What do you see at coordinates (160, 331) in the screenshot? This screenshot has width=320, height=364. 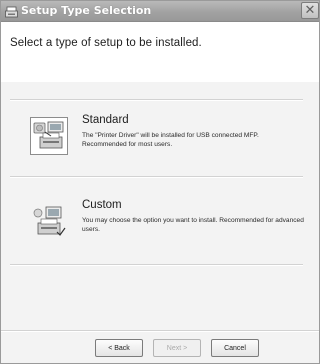 I see `button-divider` at bounding box center [160, 331].